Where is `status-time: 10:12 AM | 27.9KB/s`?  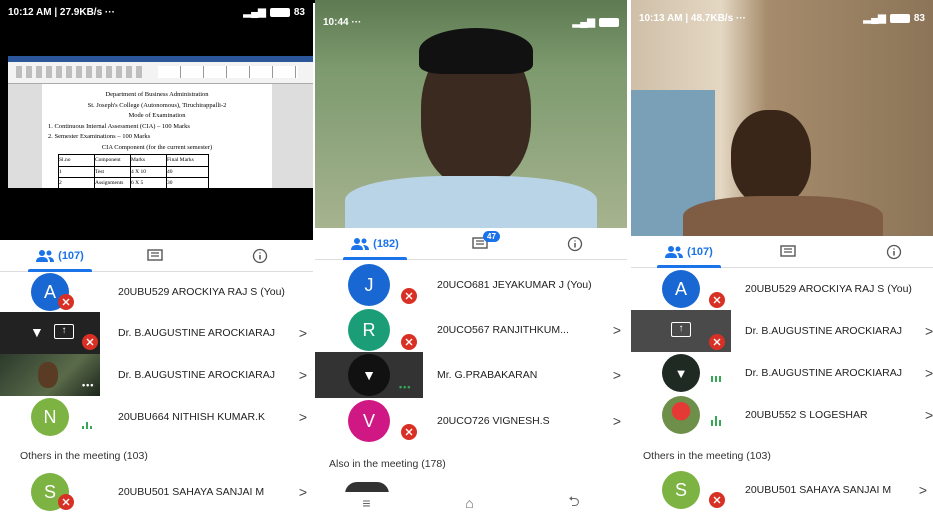 status-time: 10:12 AM | 27.9KB/s is located at coordinates (55, 12).